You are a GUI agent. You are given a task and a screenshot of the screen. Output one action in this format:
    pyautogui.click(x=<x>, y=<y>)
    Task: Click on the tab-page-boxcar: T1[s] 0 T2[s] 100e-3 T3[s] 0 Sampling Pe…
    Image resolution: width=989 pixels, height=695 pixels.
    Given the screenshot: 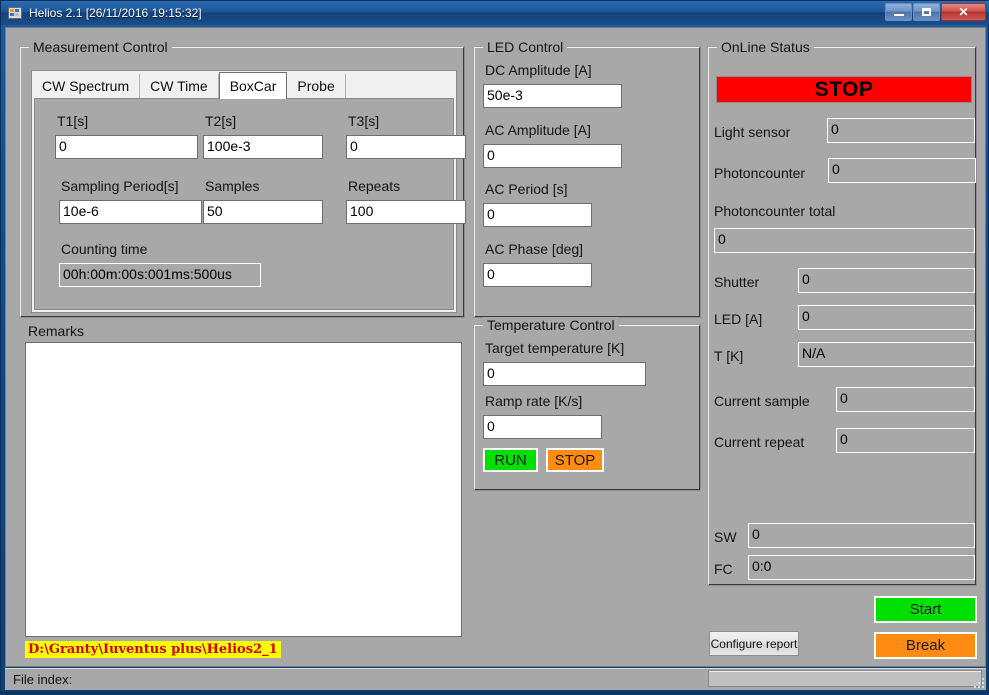 What is the action you would take?
    pyautogui.click(x=250, y=204)
    